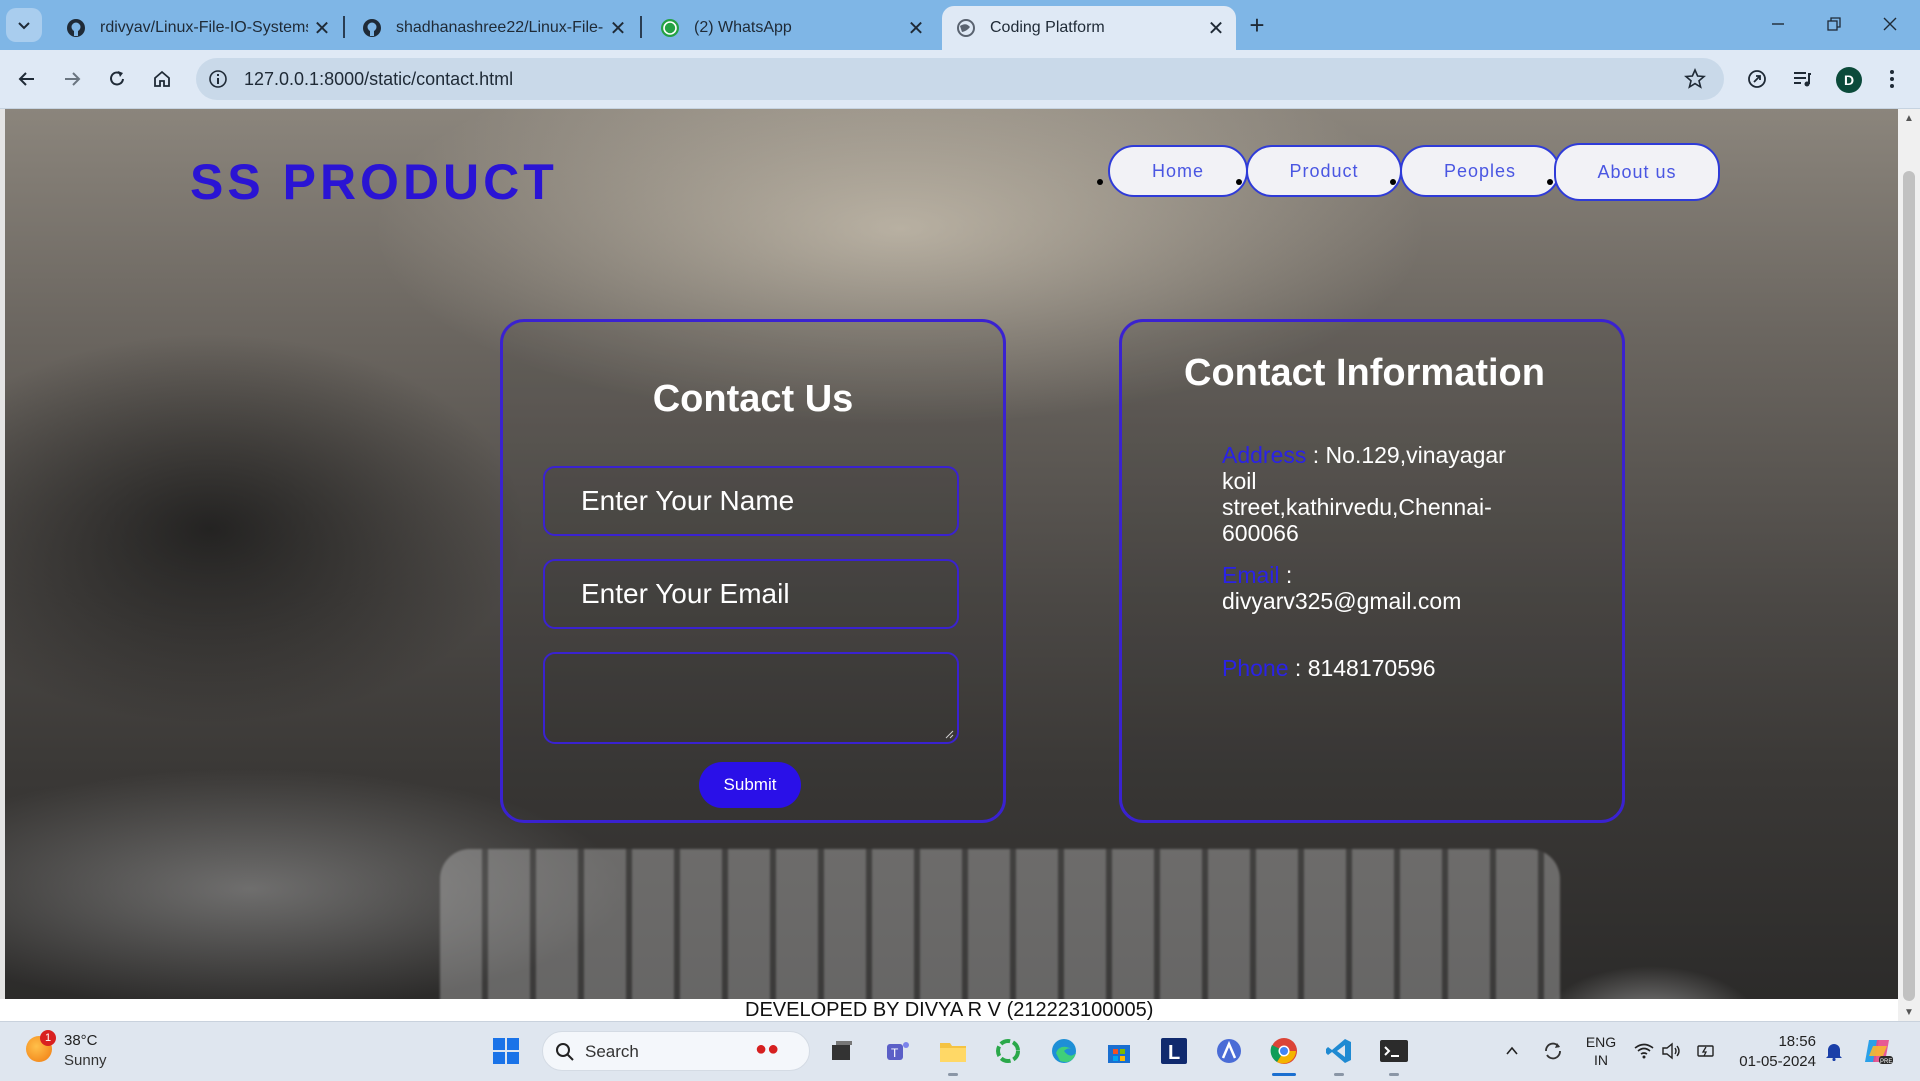  I want to click on speaker-icon, so click(1671, 1051).